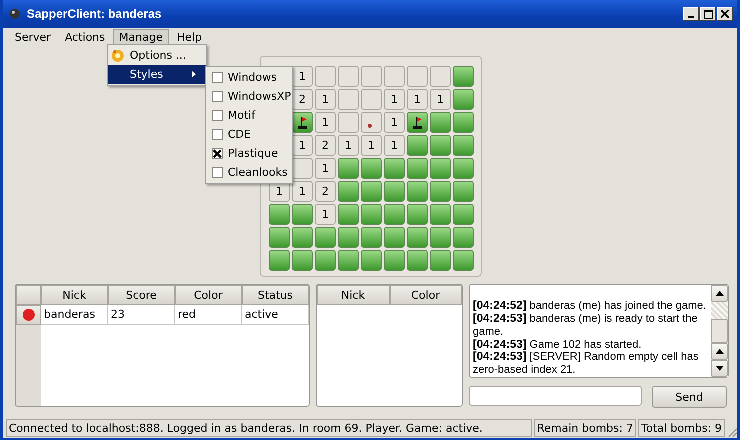 Image resolution: width=740 pixels, height=440 pixels. Describe the element at coordinates (157, 74) in the screenshot. I see `menu-option: Styles` at that location.